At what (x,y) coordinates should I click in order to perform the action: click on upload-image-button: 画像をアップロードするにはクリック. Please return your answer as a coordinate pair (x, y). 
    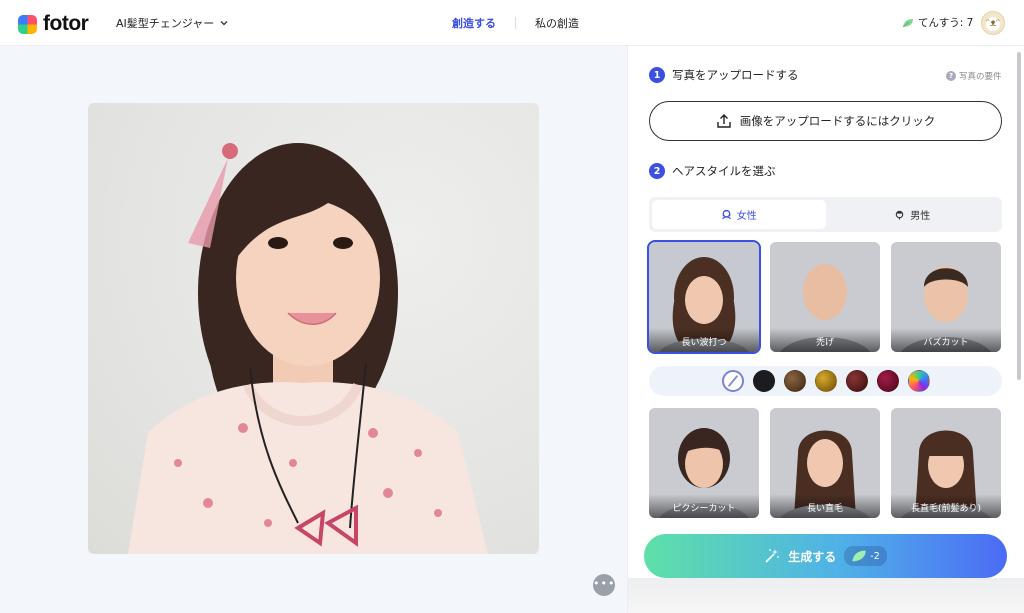
    Looking at the image, I should click on (825, 121).